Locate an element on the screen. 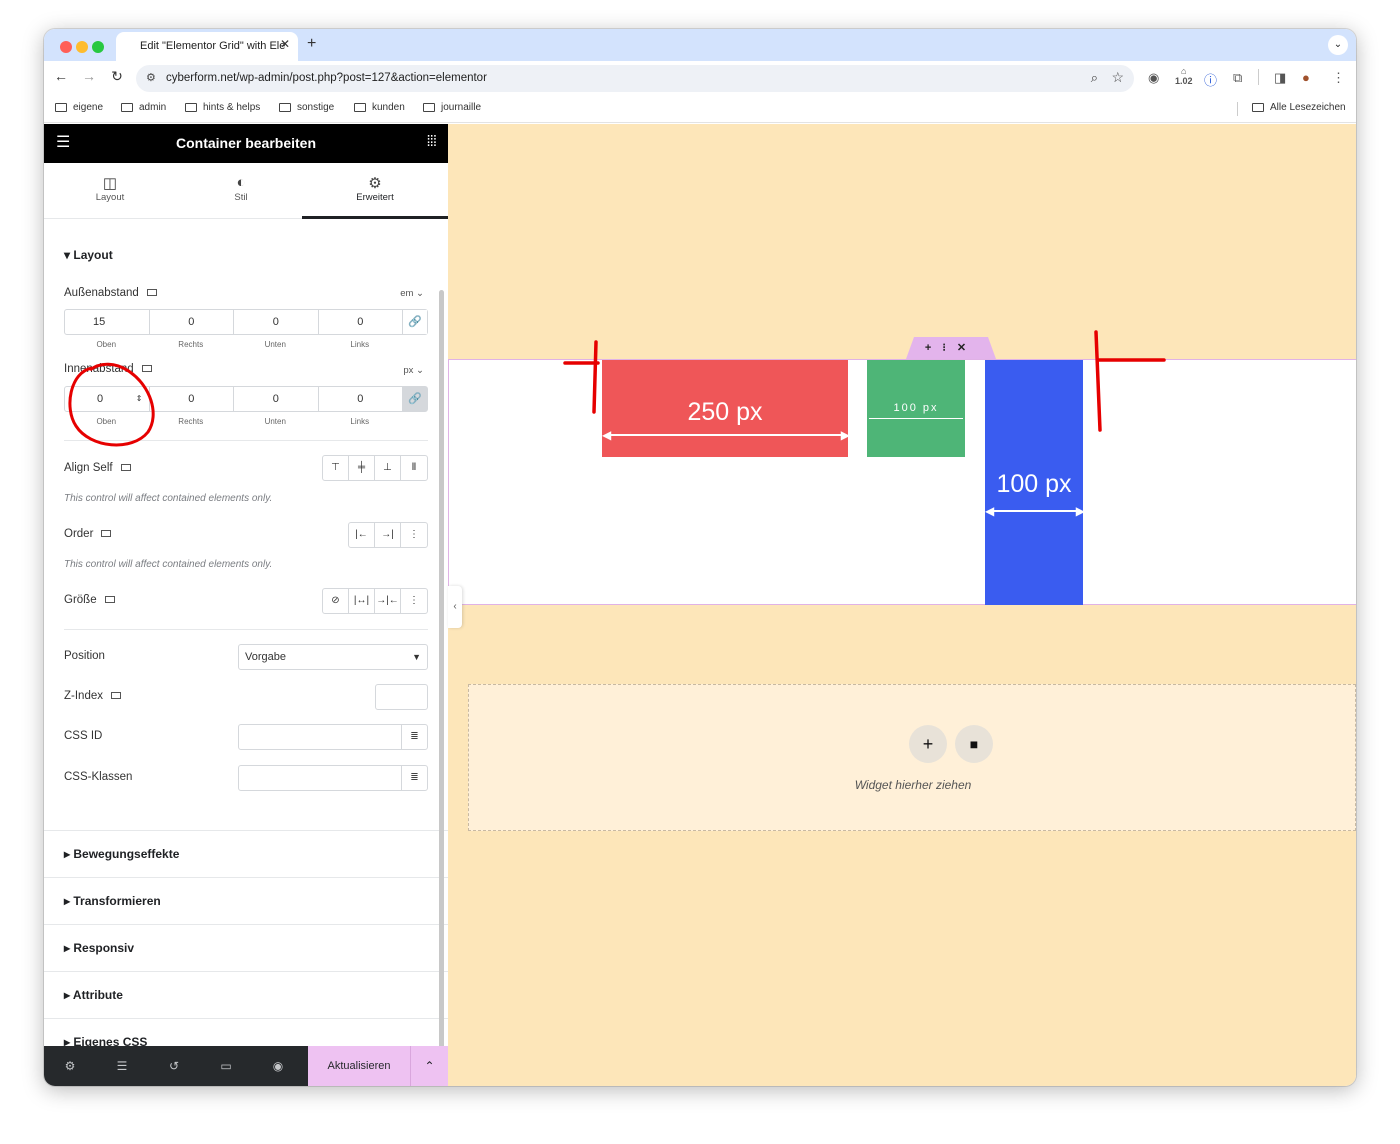 The image size is (1400, 1144). grow-icon: |↔| is located at coordinates (362, 601).